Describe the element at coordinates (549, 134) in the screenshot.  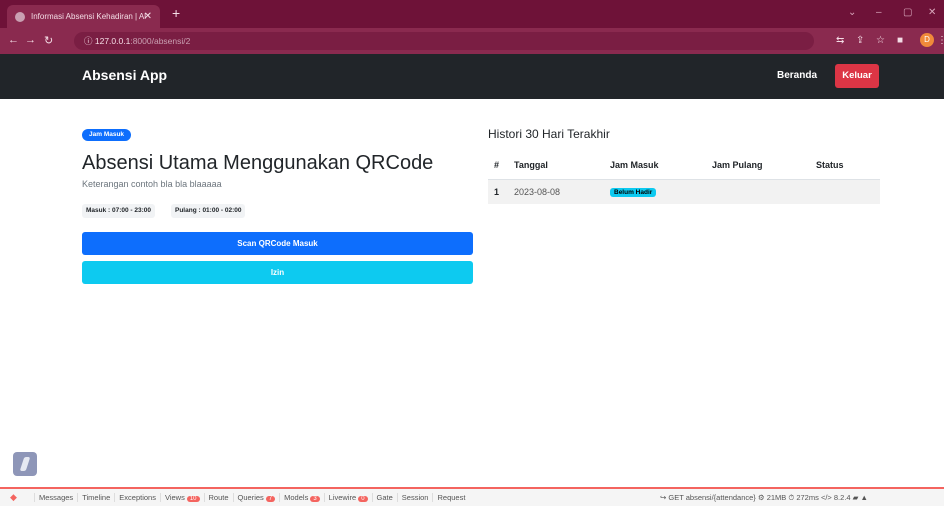
I see `history-heading: Histori 30 Hari Terakhir` at that location.